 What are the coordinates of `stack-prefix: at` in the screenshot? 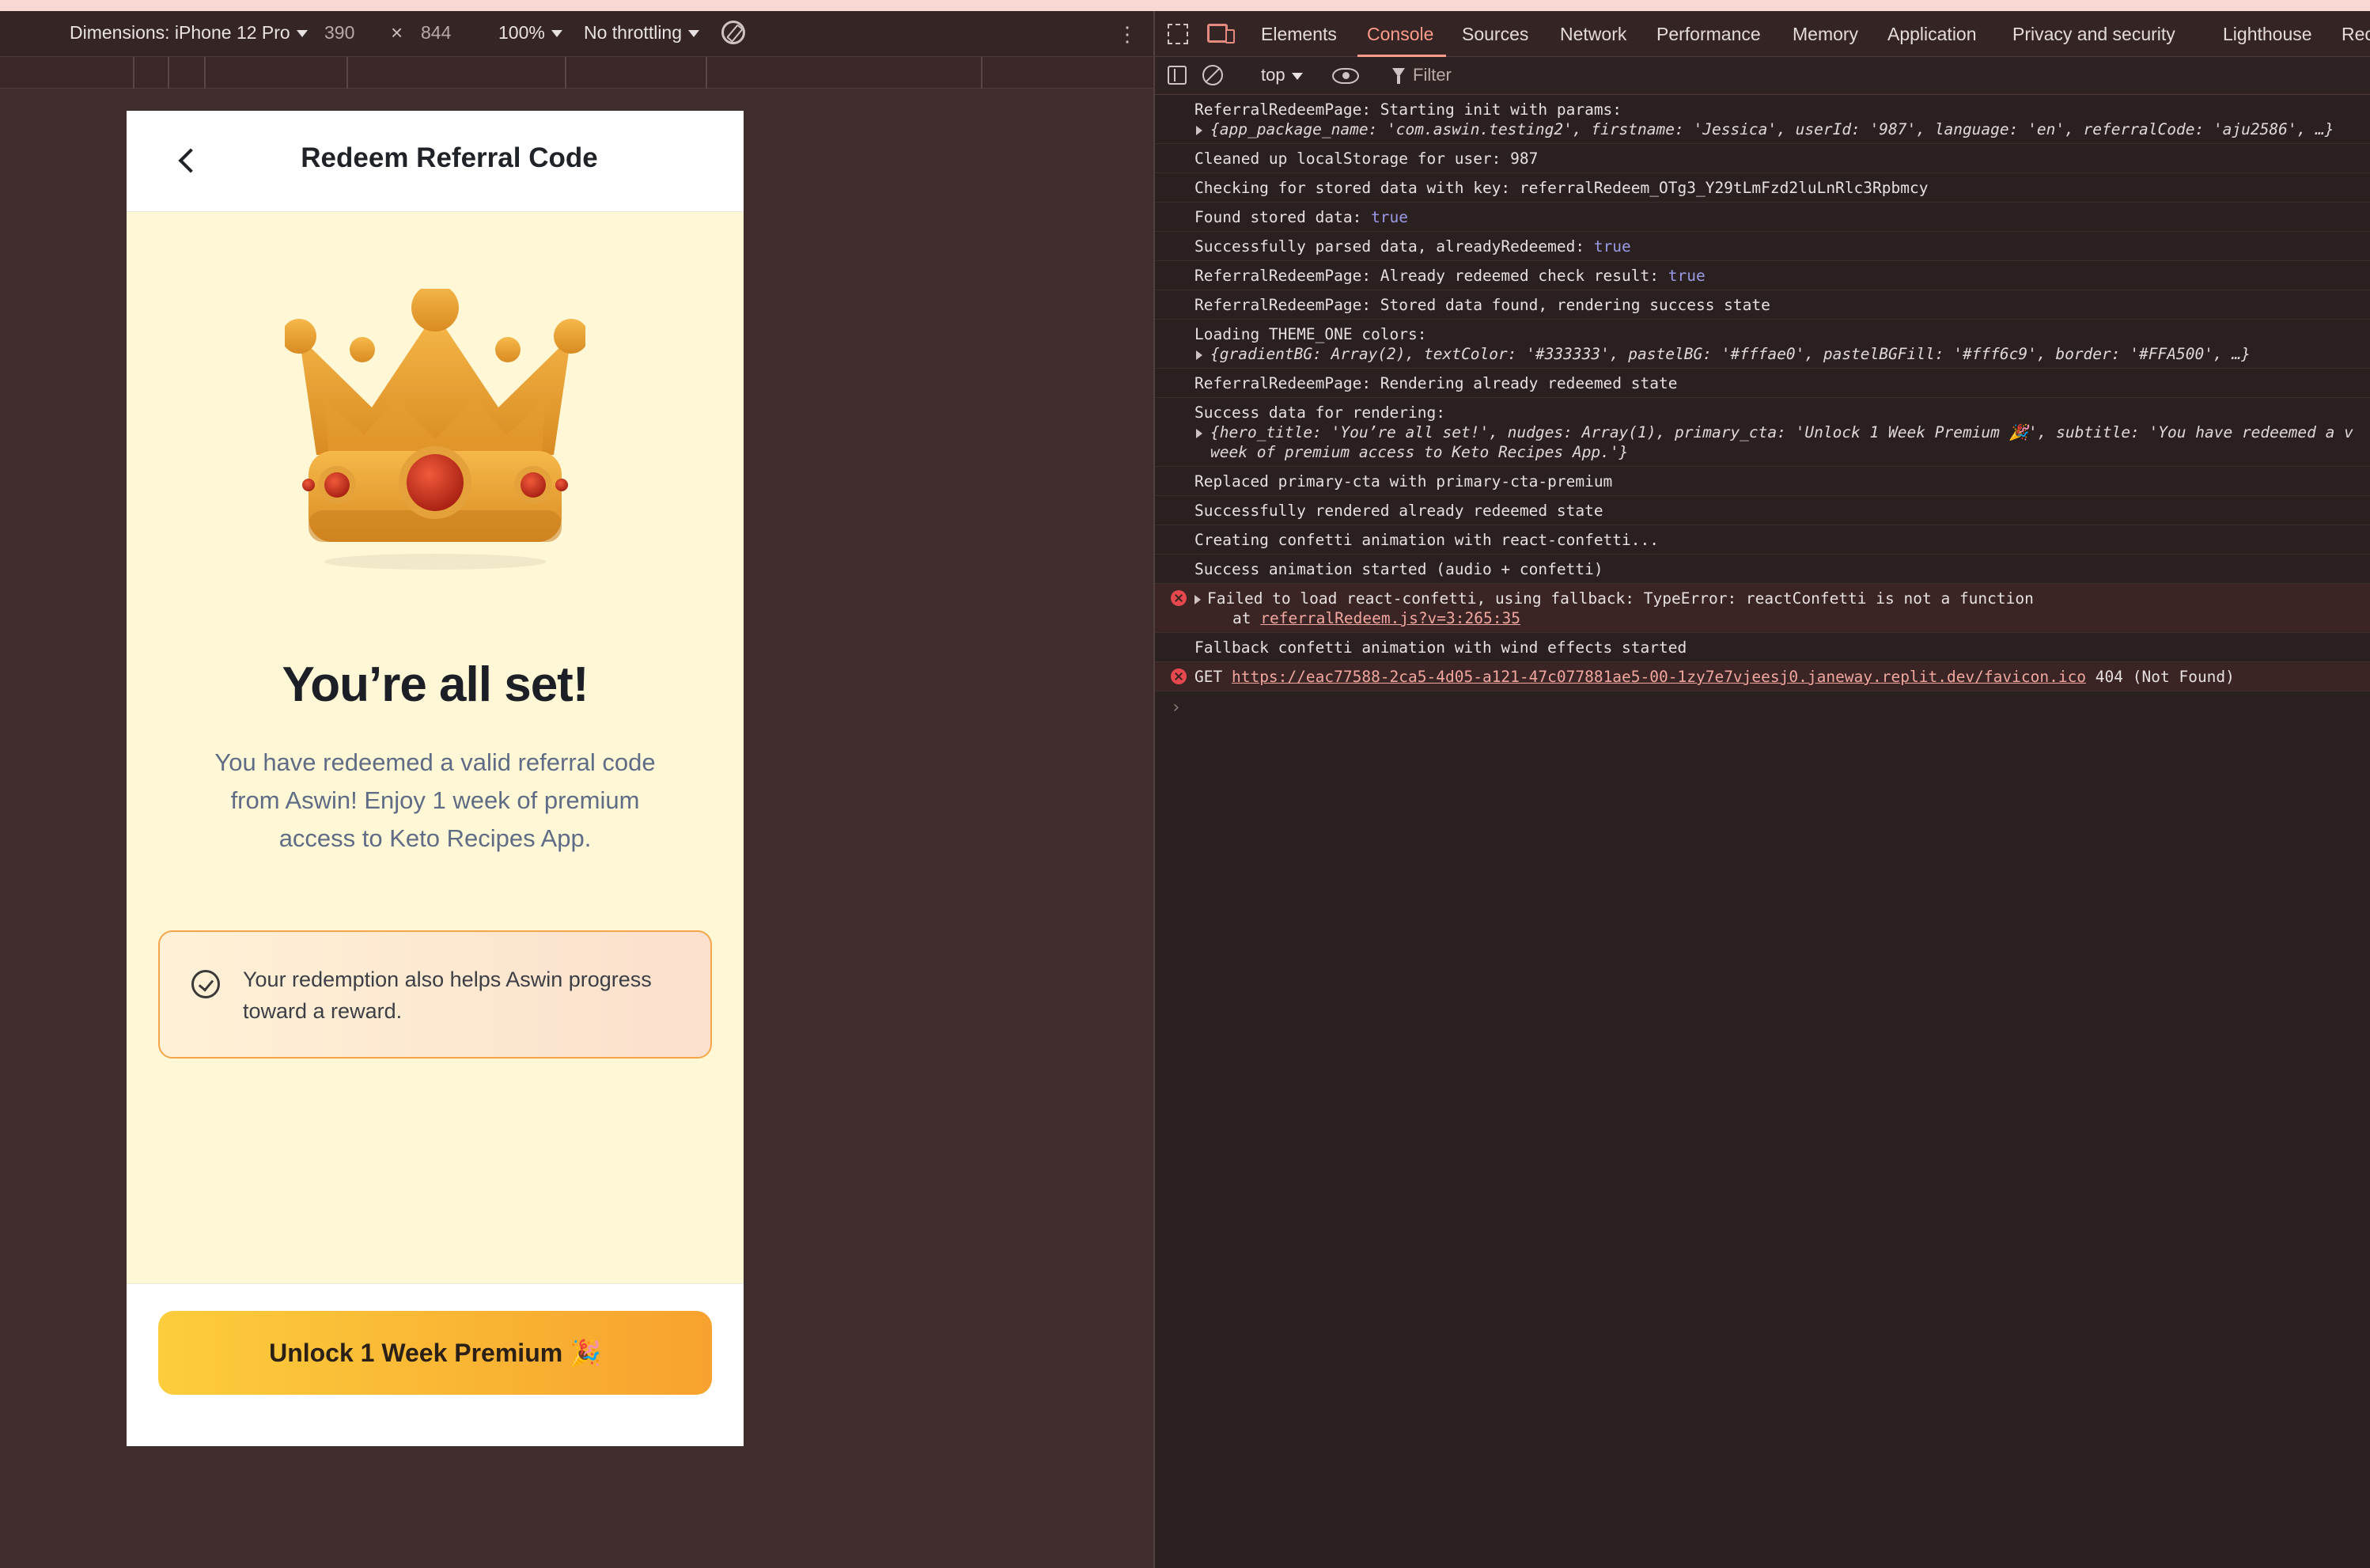 It's located at (1246, 618).